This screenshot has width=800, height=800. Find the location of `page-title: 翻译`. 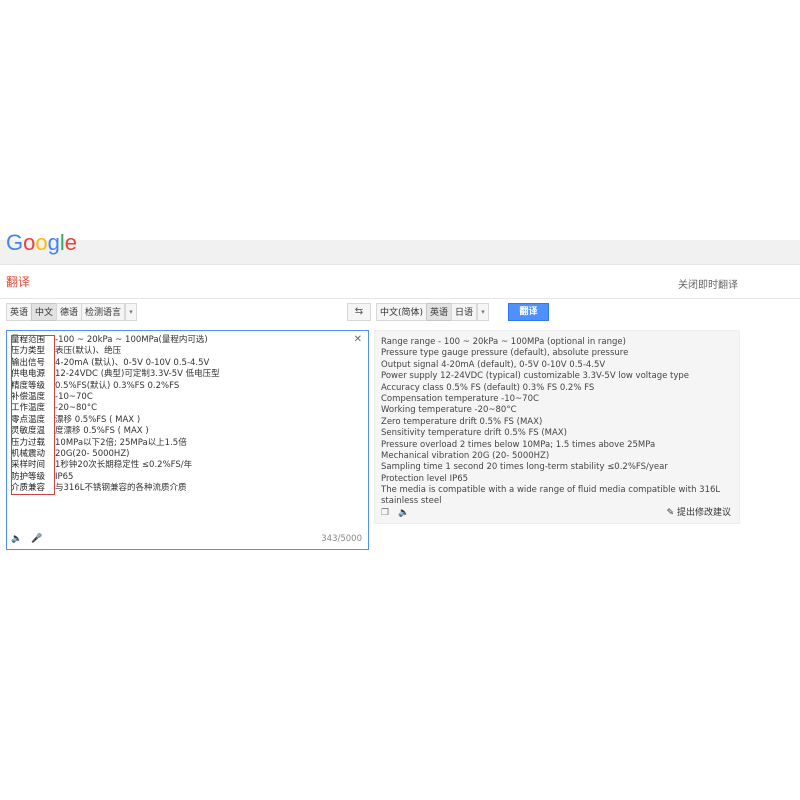

page-title: 翻译 is located at coordinates (18, 282).